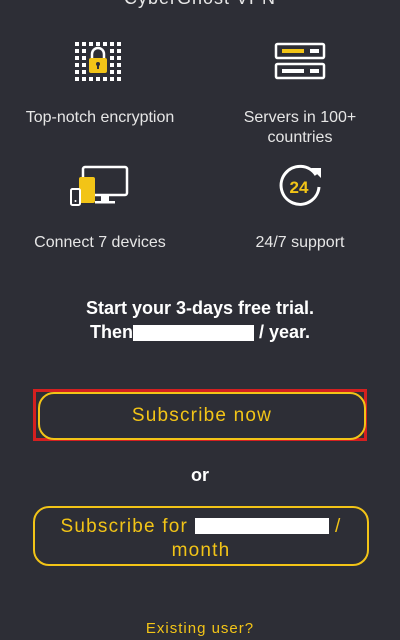  Describe the element at coordinates (98, 61) in the screenshot. I see `padlock-grid-icon` at that location.